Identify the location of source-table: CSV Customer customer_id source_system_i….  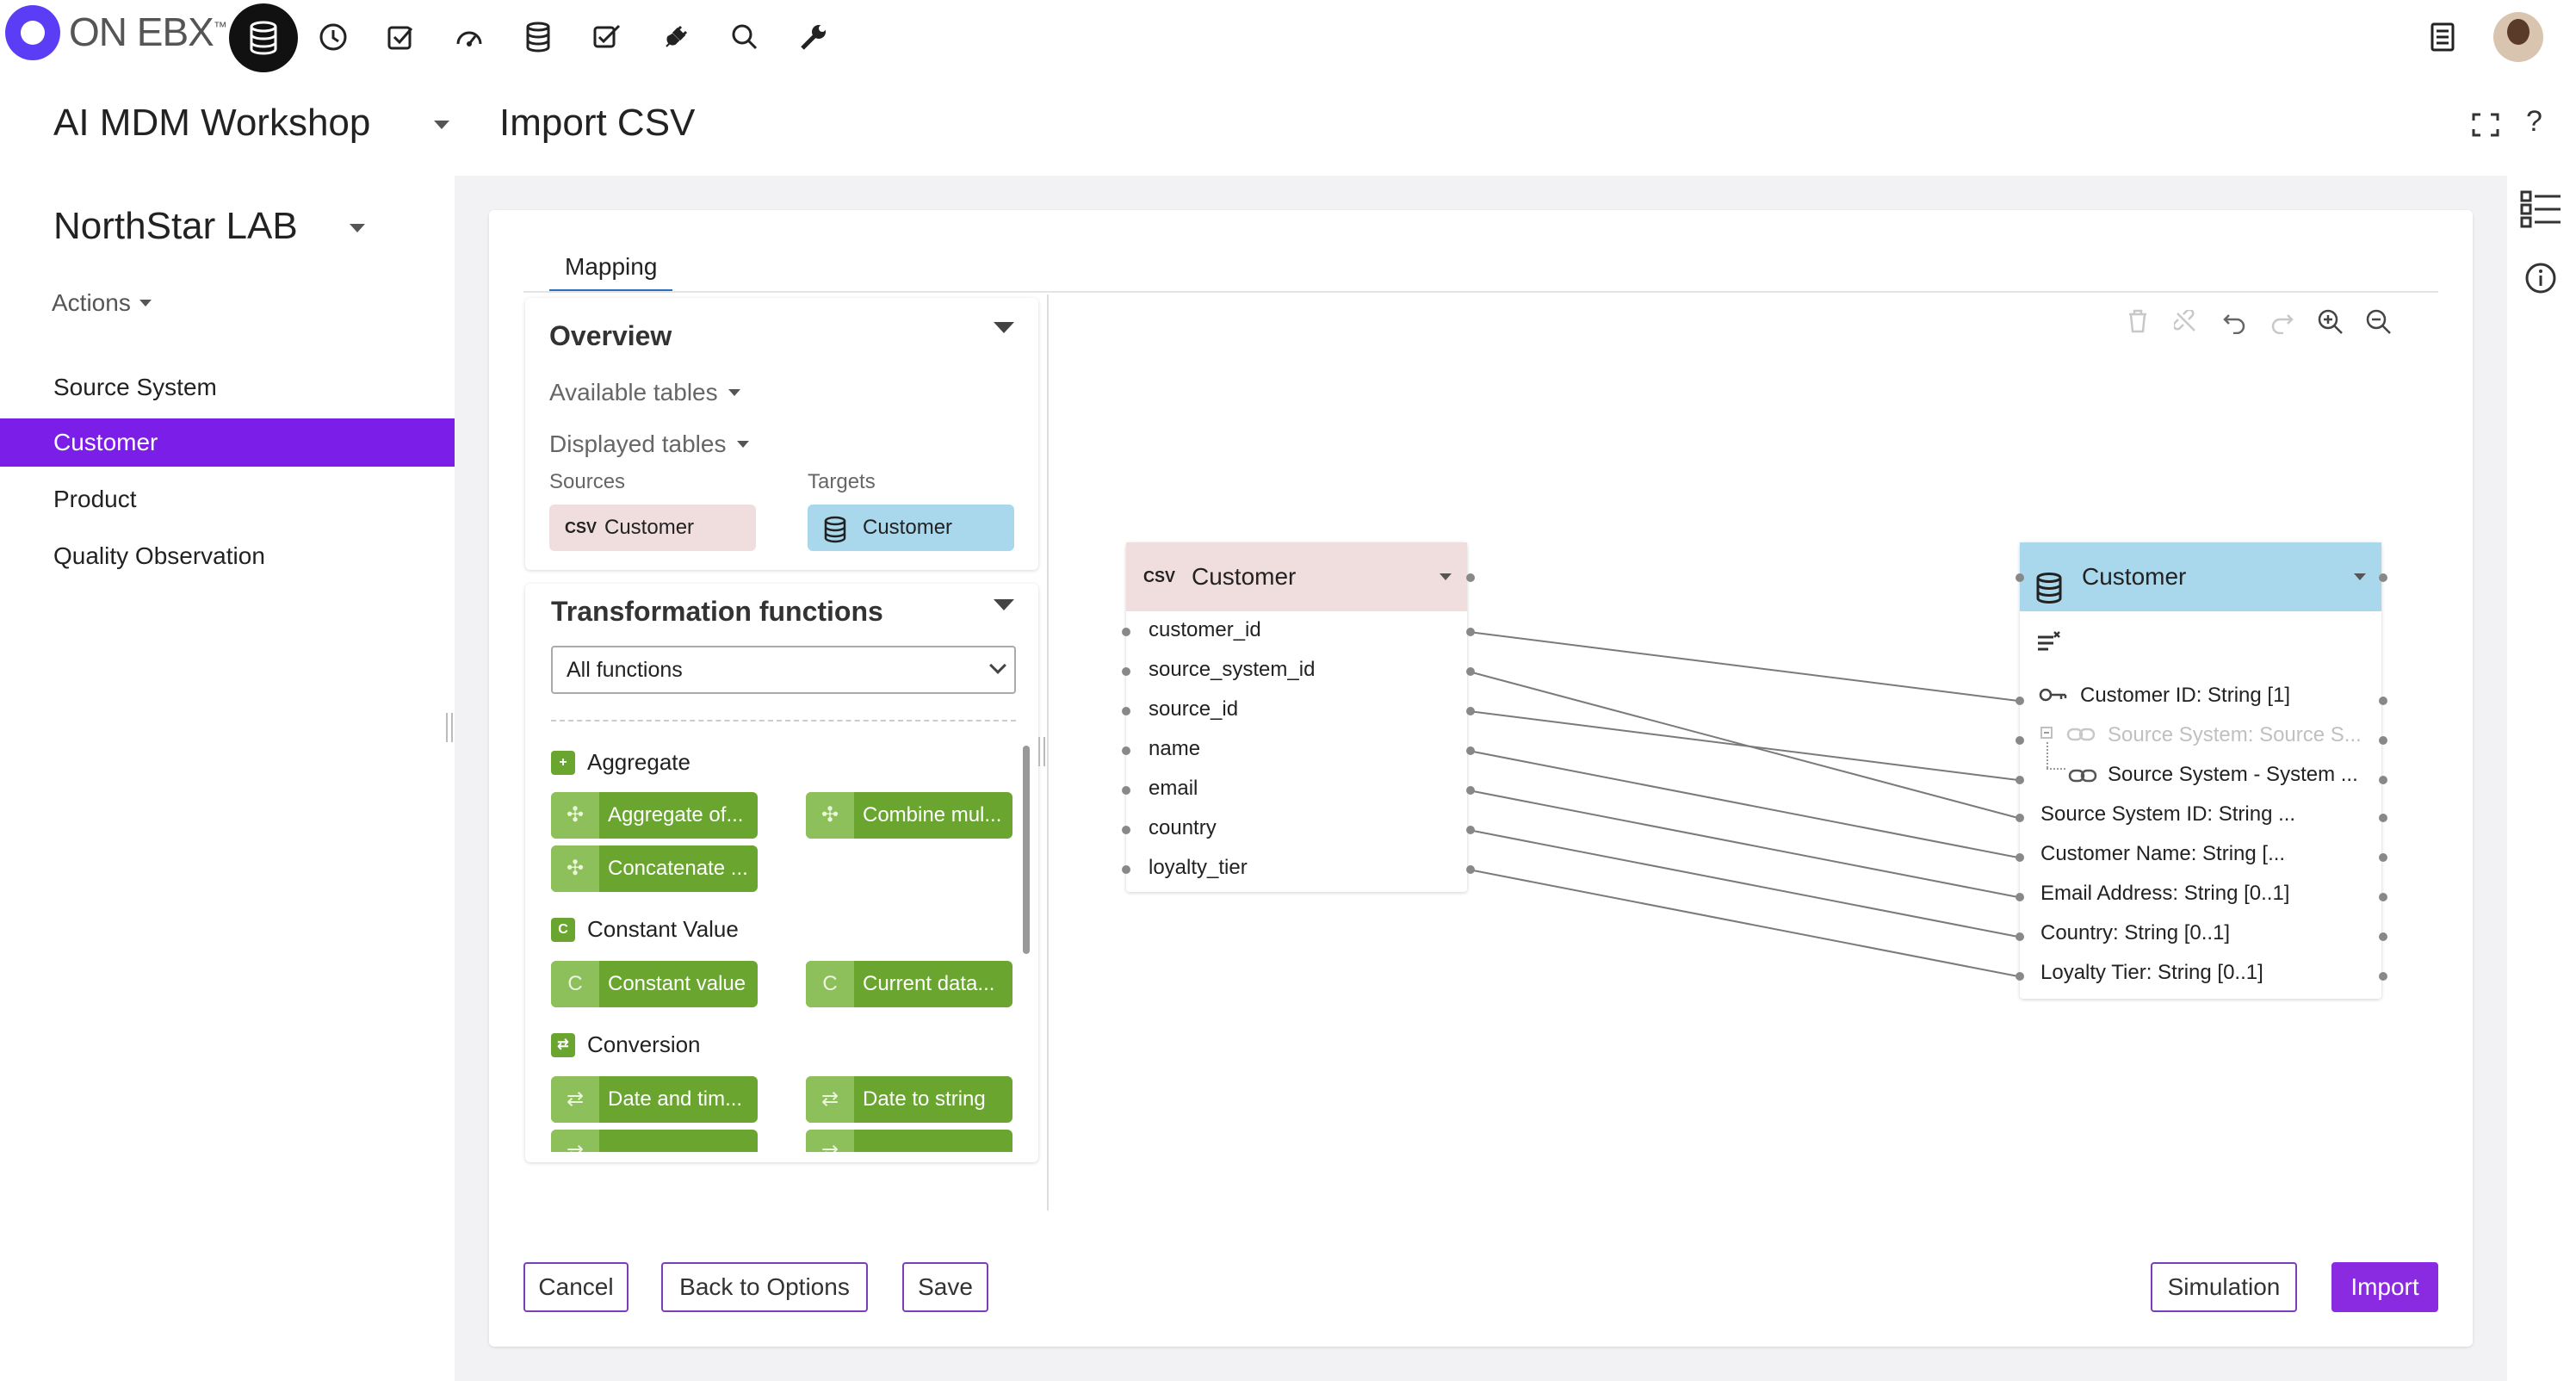
(1296, 717).